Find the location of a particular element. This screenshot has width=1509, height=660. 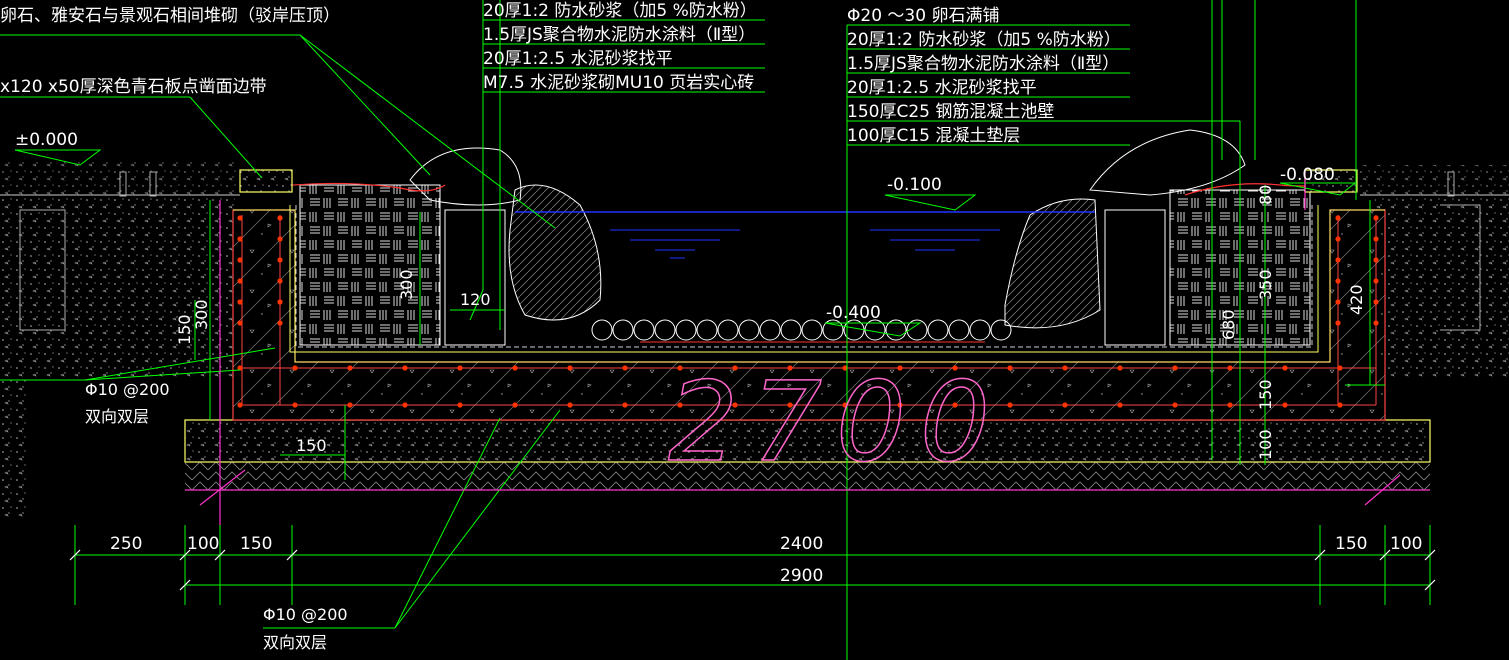

dim-right-350: 350 is located at coordinates (1265, 284).